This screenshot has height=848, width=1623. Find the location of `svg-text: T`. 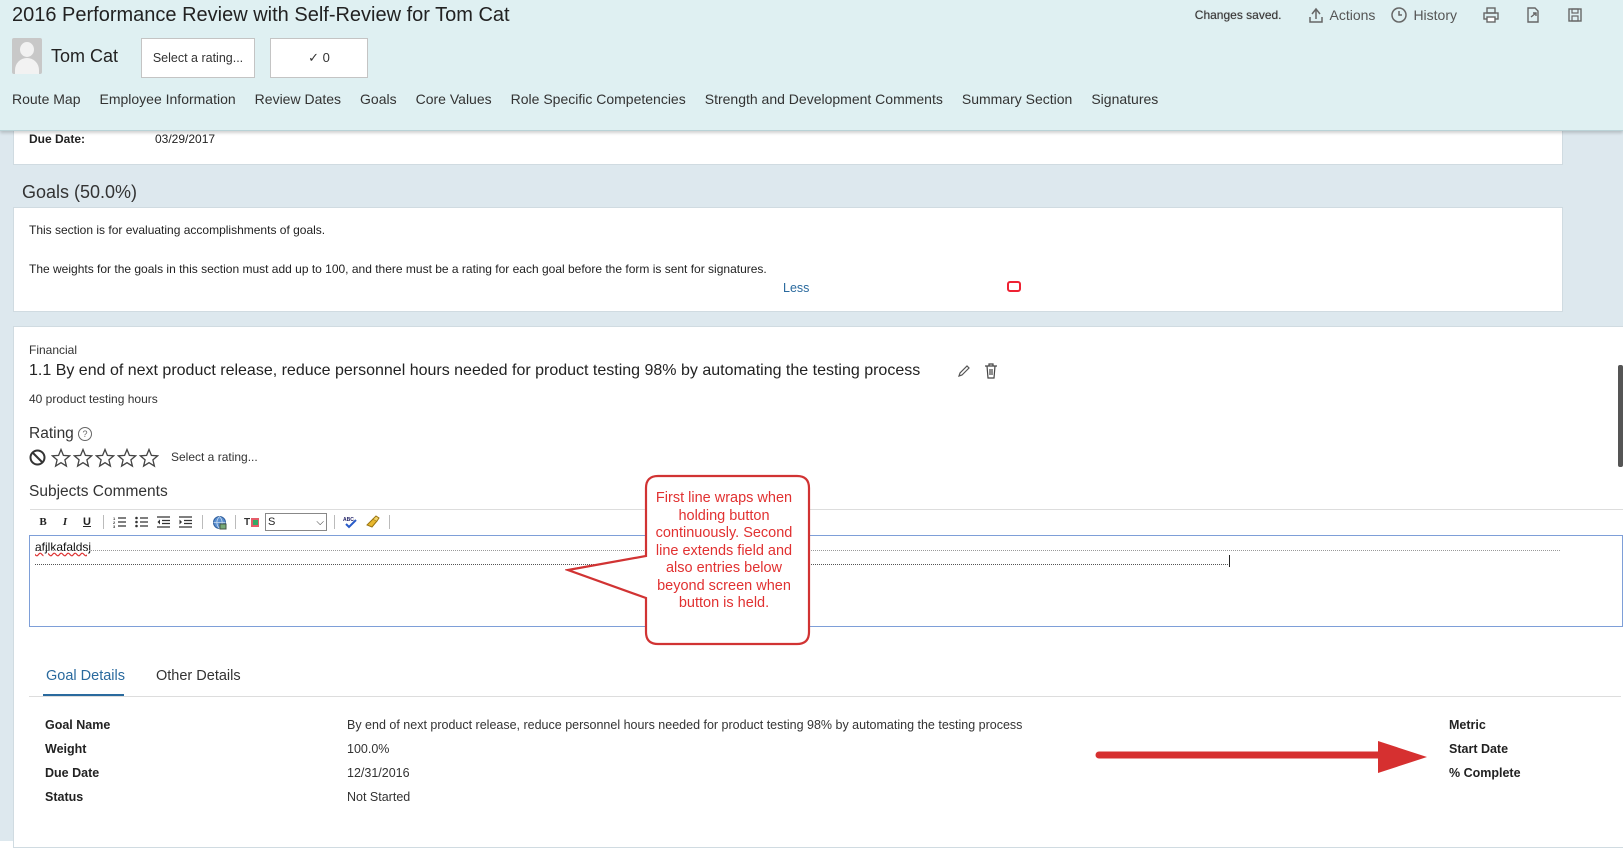

svg-text: T is located at coordinates (247, 522).